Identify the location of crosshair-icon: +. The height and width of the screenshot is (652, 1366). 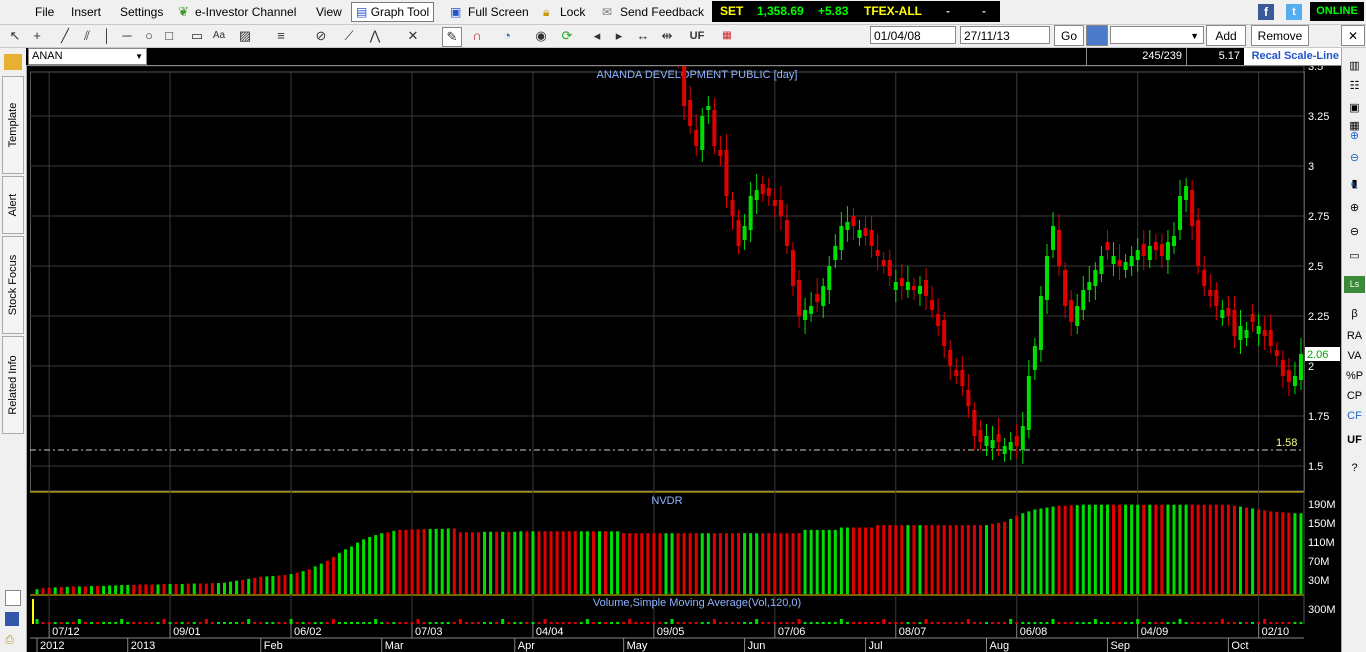
(37, 36).